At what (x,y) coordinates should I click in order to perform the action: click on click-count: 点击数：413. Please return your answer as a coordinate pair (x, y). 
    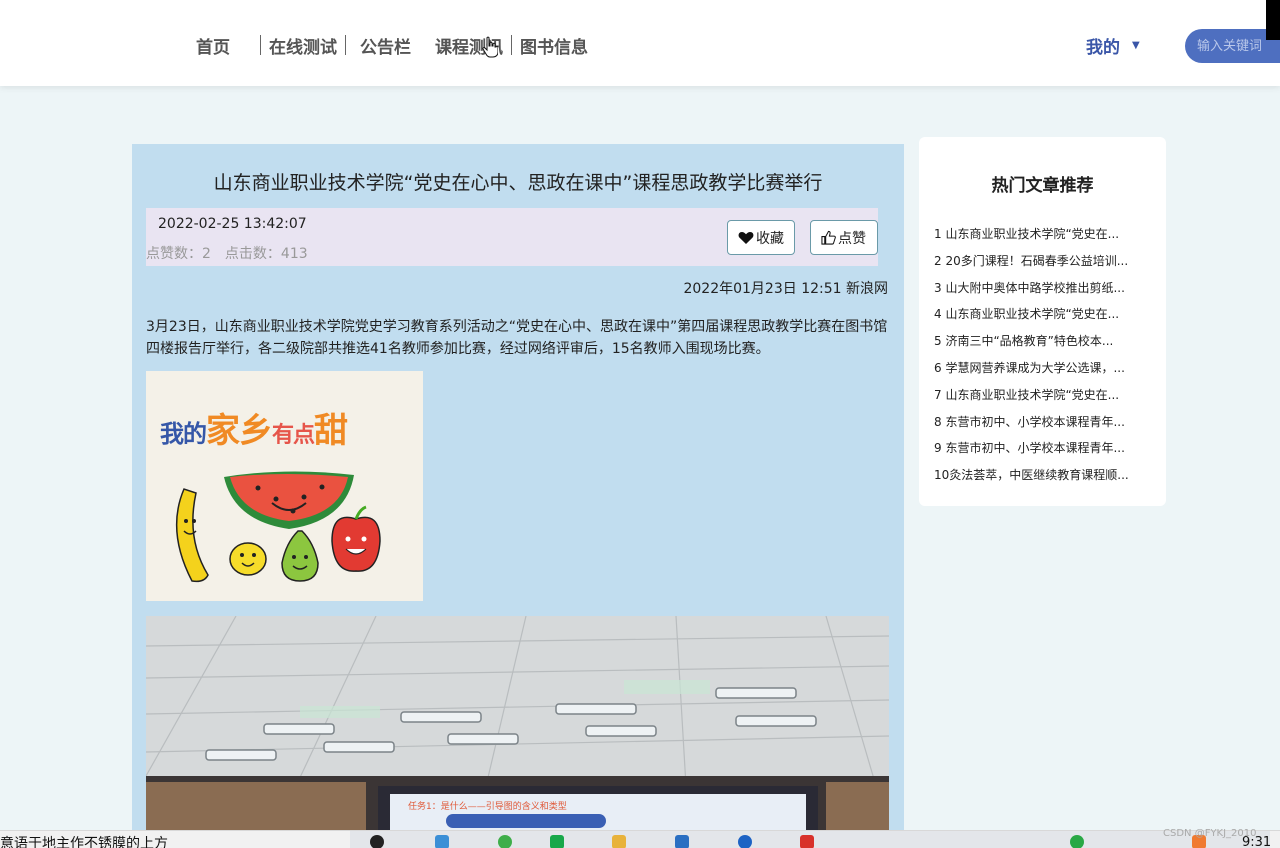
    Looking at the image, I should click on (266, 254).